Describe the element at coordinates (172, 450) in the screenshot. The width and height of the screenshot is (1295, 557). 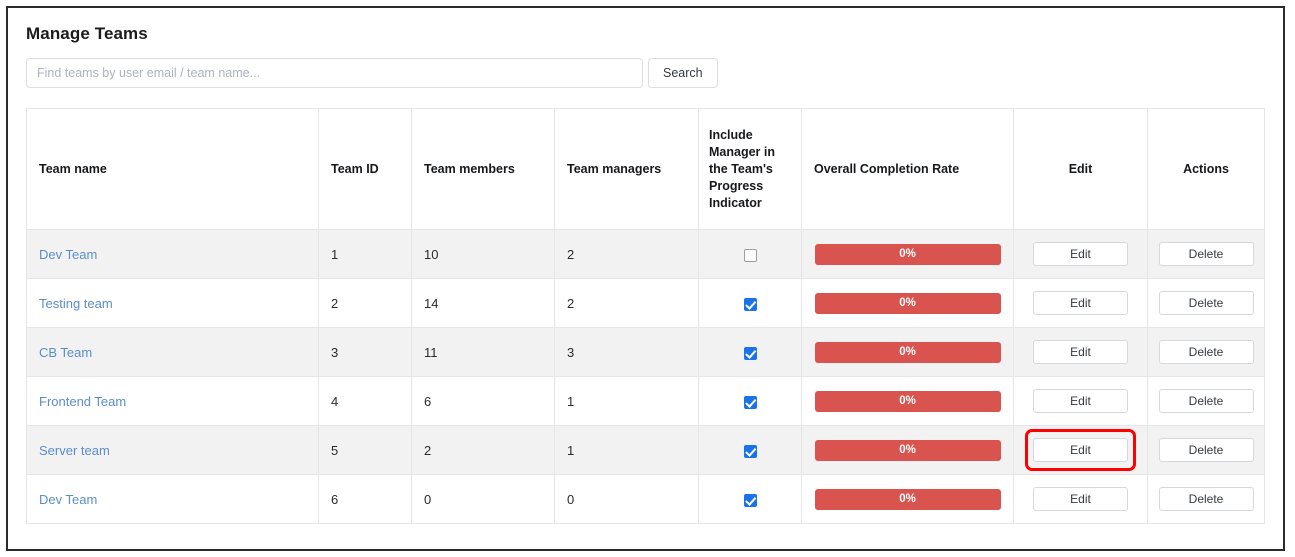
I see `cell-team-name: Server team` at that location.